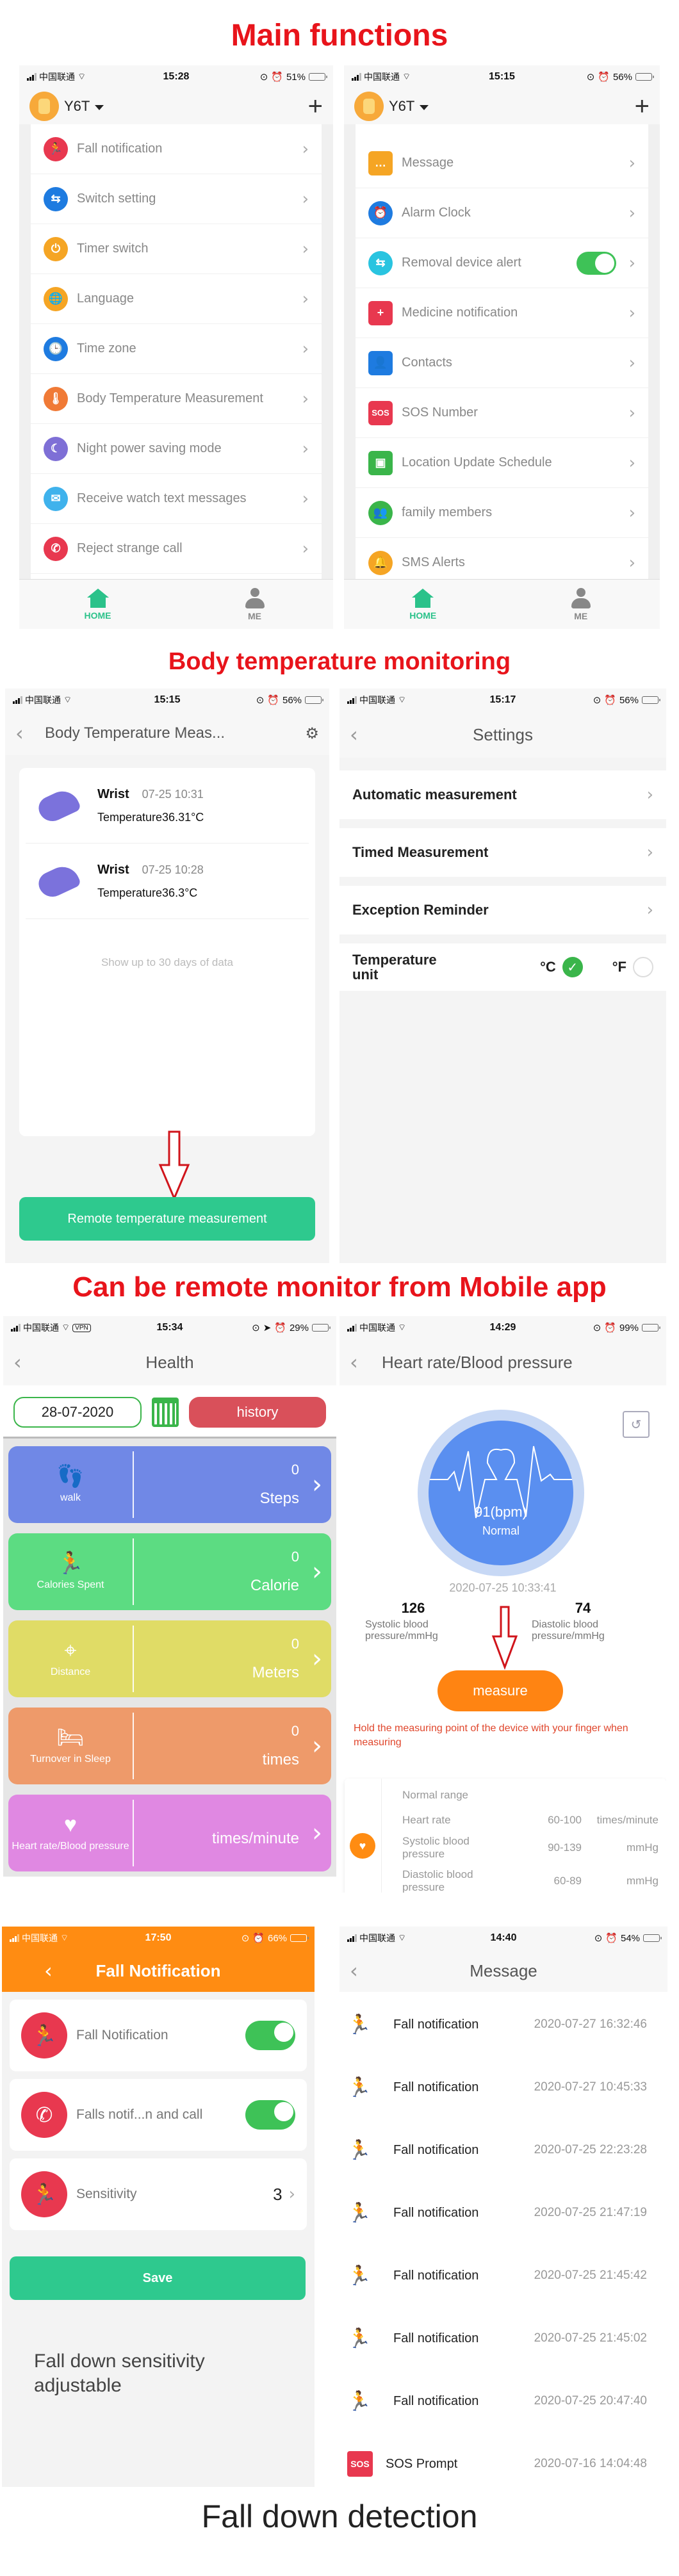 This screenshot has width=679, height=2576. Describe the element at coordinates (502, 463) in the screenshot. I see `menu-item: ▣ Location Update Schedule ›` at that location.